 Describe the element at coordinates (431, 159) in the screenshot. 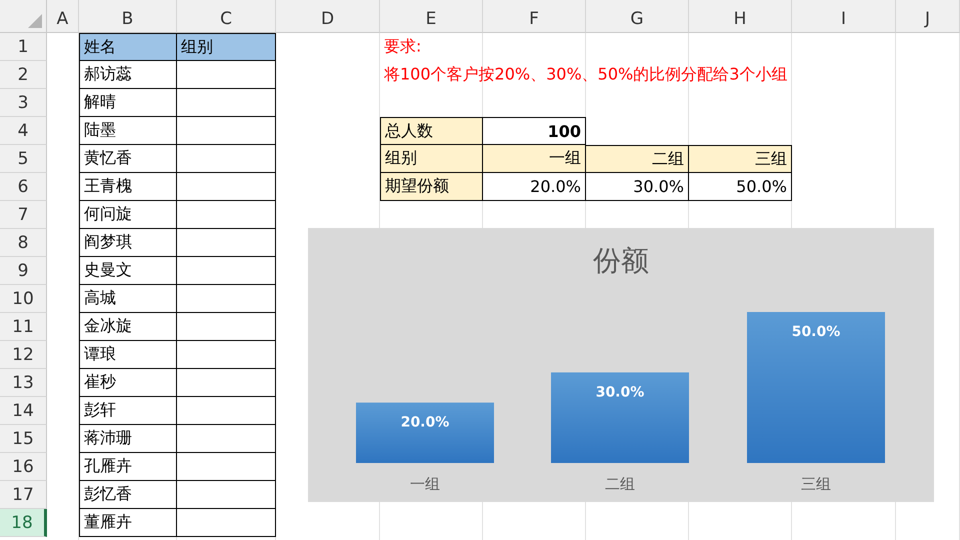

I see `label-cell: 组别` at that location.